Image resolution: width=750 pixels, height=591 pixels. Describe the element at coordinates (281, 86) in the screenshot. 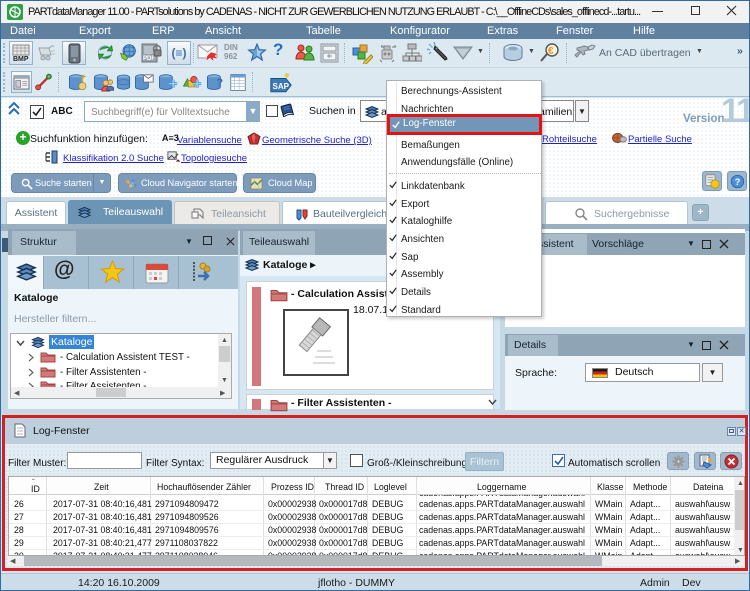

I see `svg-text: SAP` at that location.